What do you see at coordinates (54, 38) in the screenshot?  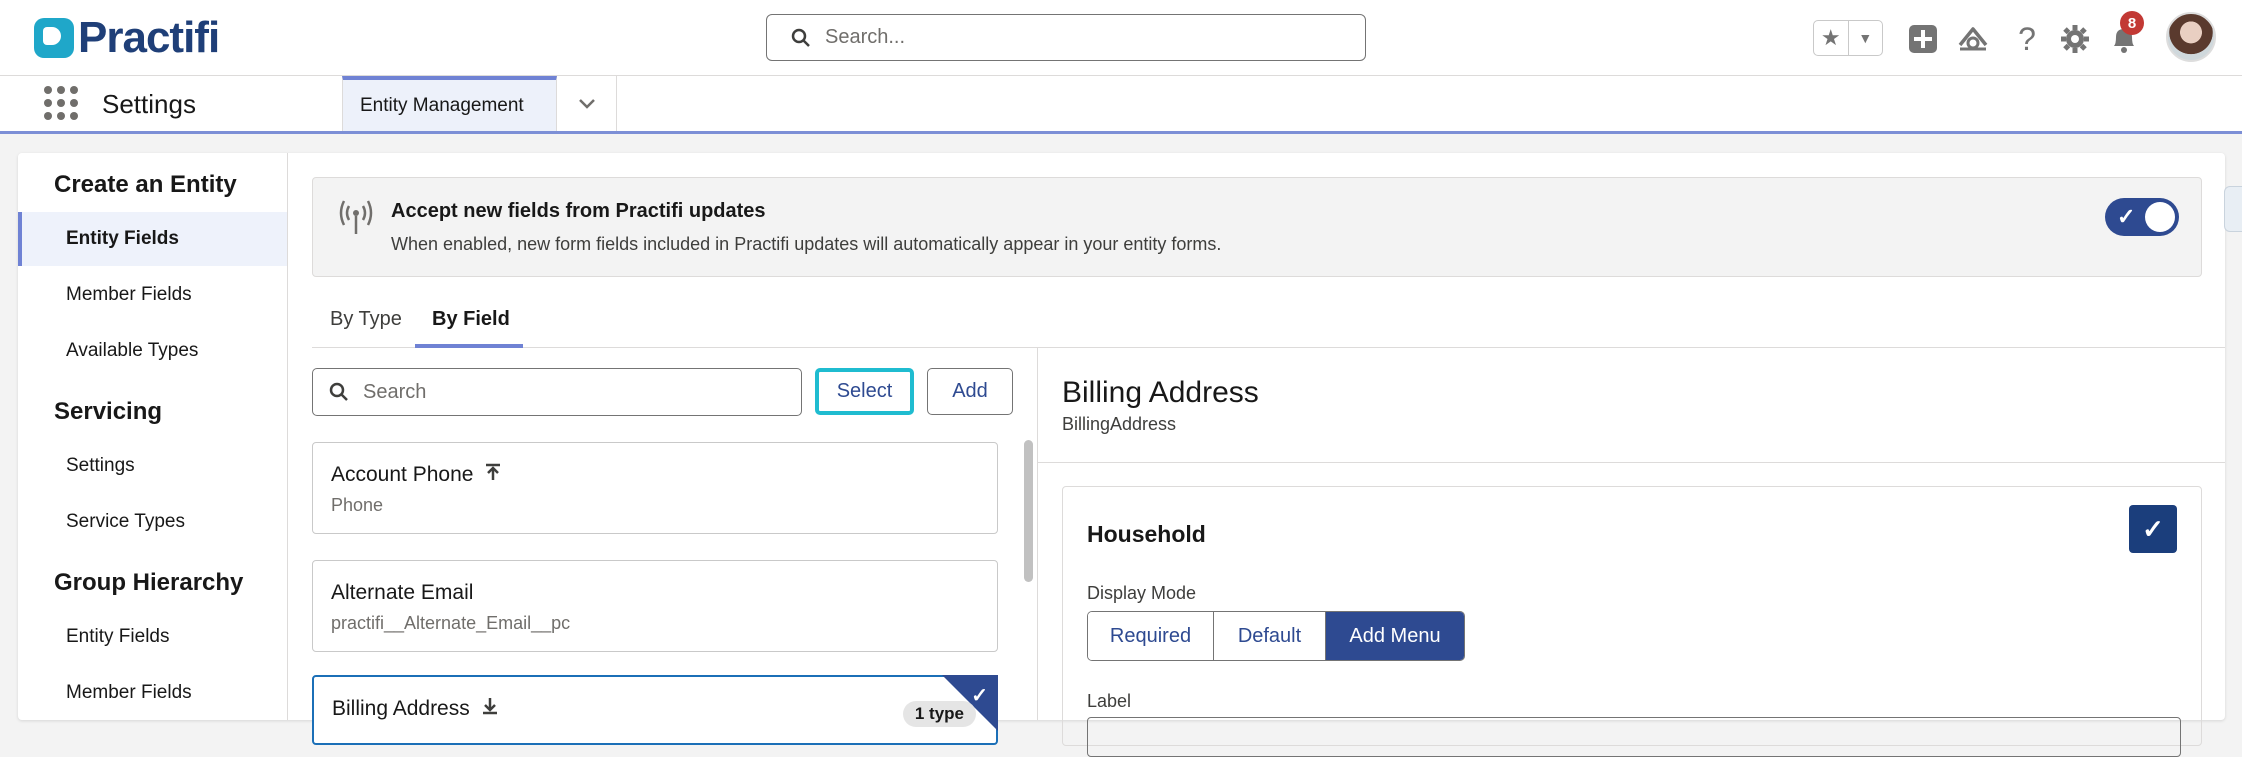 I see `practifi-logo-icon` at bounding box center [54, 38].